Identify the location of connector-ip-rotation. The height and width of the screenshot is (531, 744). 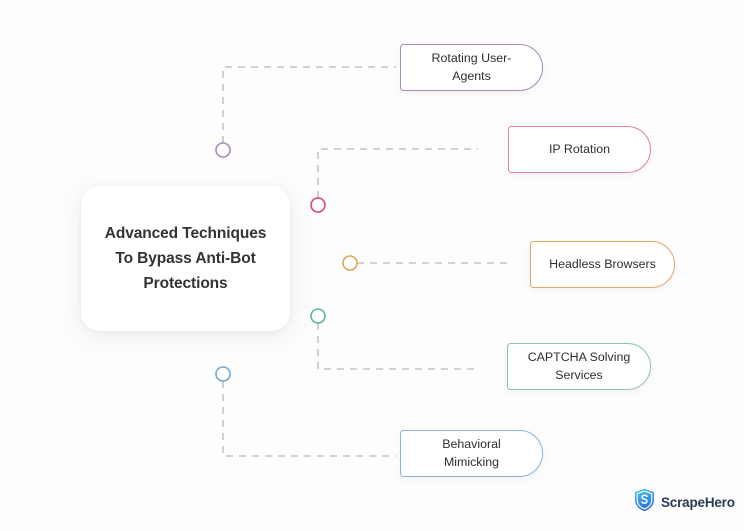
(394, 180).